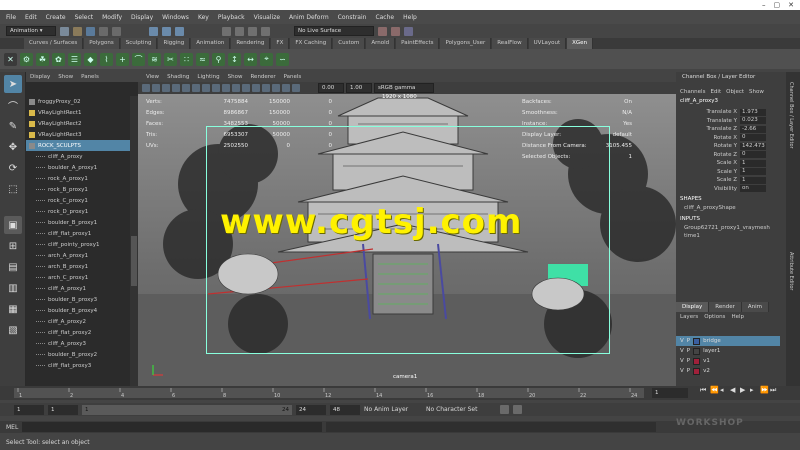 This screenshot has width=800, height=450. Describe the element at coordinates (63, 409) in the screenshot. I see `playback-start-field: 1` at that location.